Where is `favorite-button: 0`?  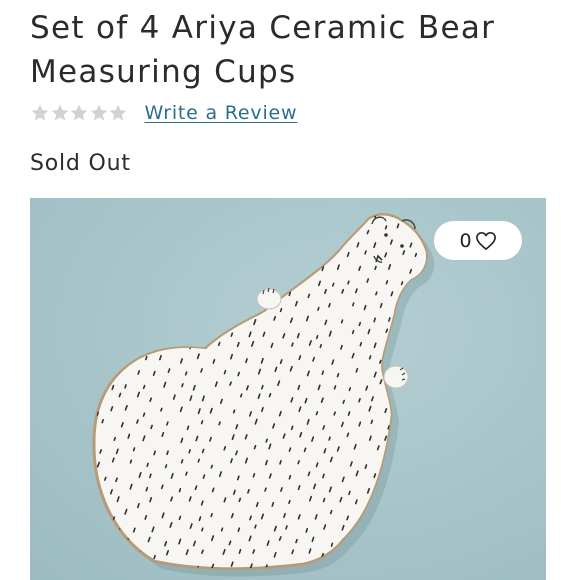
favorite-button: 0 is located at coordinates (478, 240).